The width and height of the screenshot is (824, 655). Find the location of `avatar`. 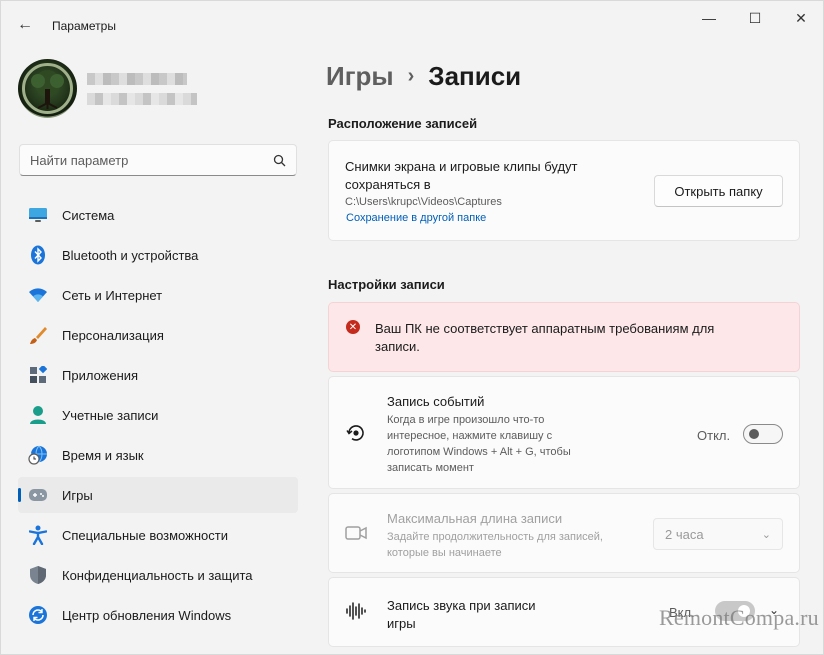

avatar is located at coordinates (47, 88).